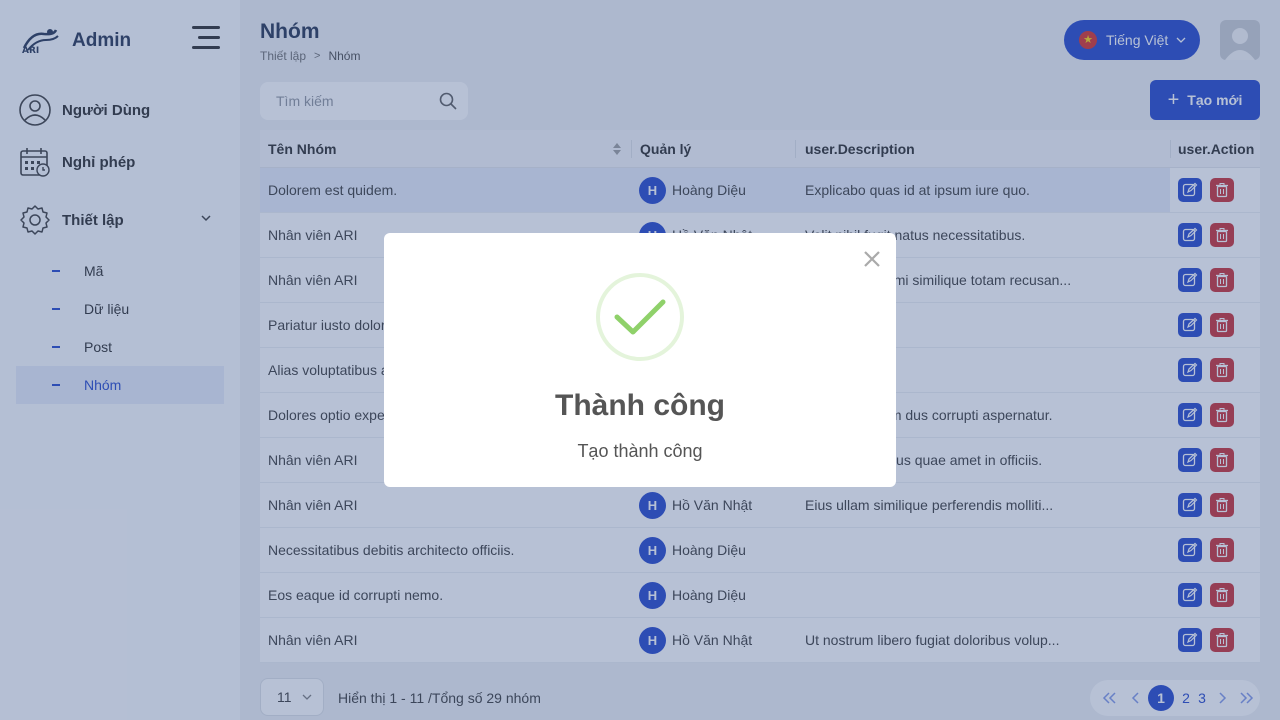 The width and height of the screenshot is (1280, 720). I want to click on close-icon, so click(872, 259).